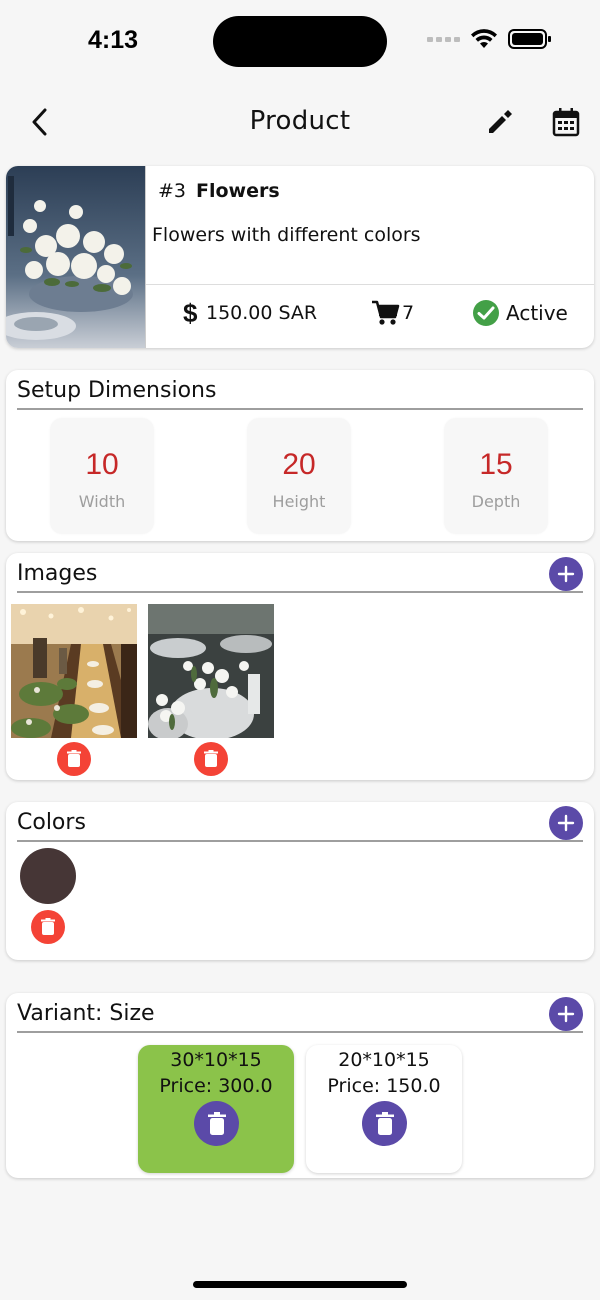  I want to click on calendar-icon, so click(566, 122).